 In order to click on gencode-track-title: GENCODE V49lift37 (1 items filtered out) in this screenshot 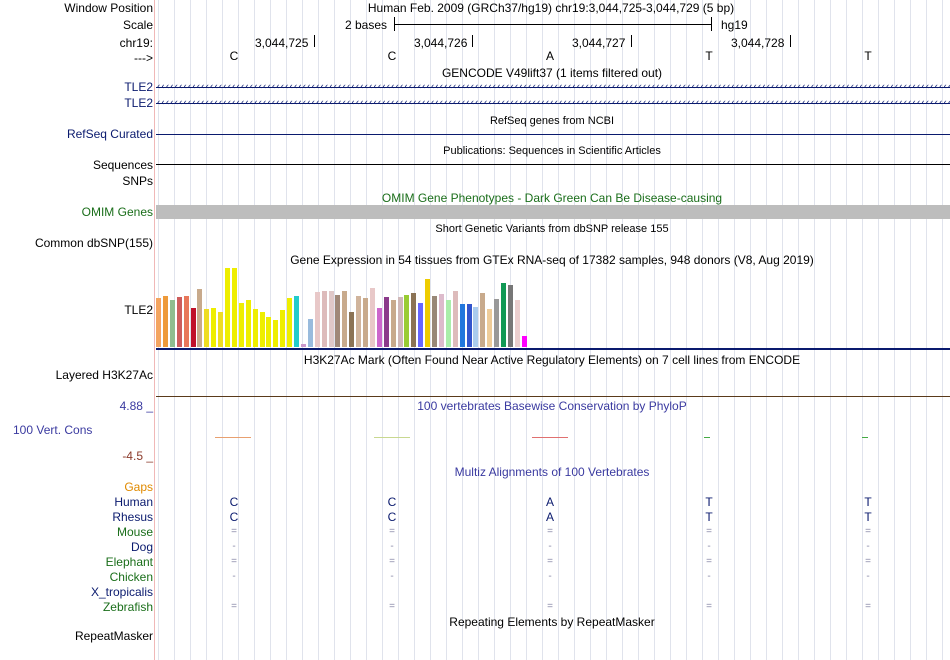, I will do `click(552, 73)`.